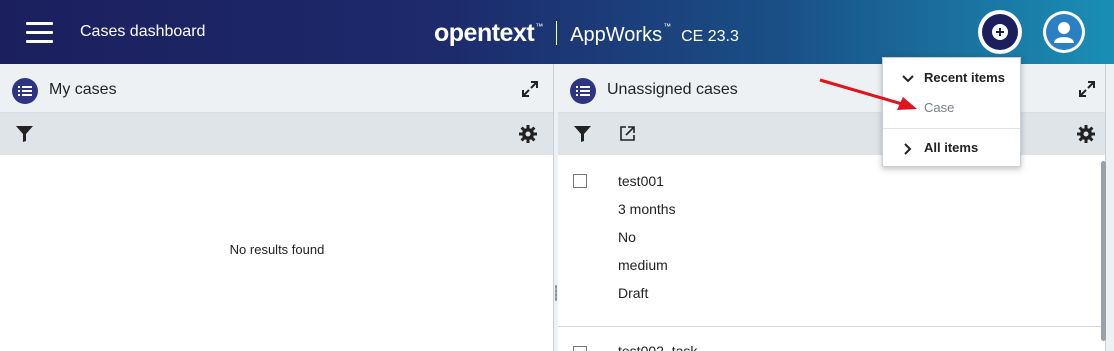  I want to click on case-field: medium, so click(643, 265).